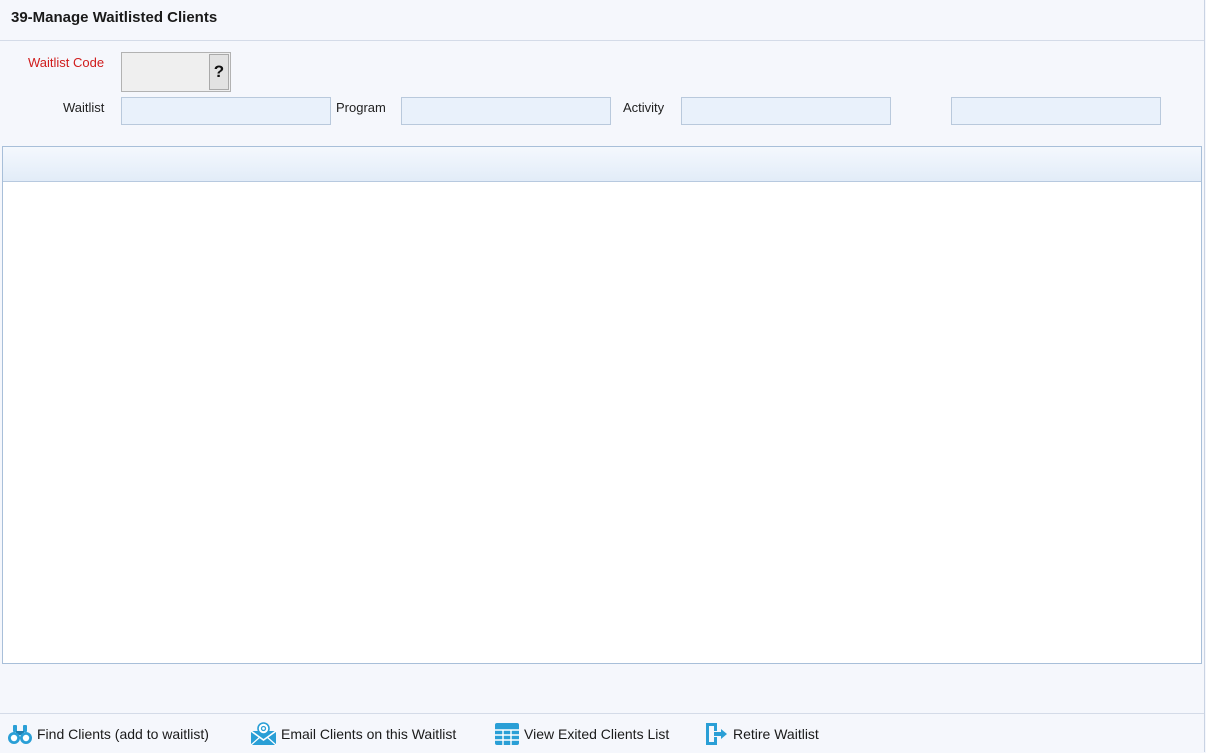 Image resolution: width=1206 pixels, height=753 pixels. Describe the element at coordinates (20, 734) in the screenshot. I see `binoculars-icon` at that location.